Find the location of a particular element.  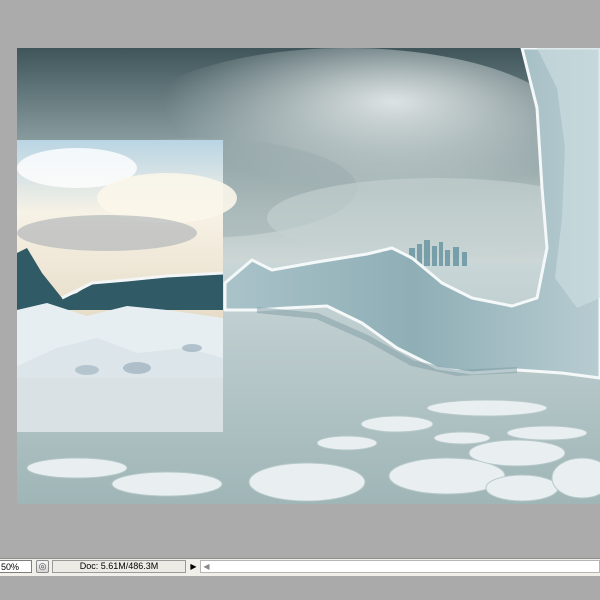

triangle-right-icon: ▶ is located at coordinates (193, 566).